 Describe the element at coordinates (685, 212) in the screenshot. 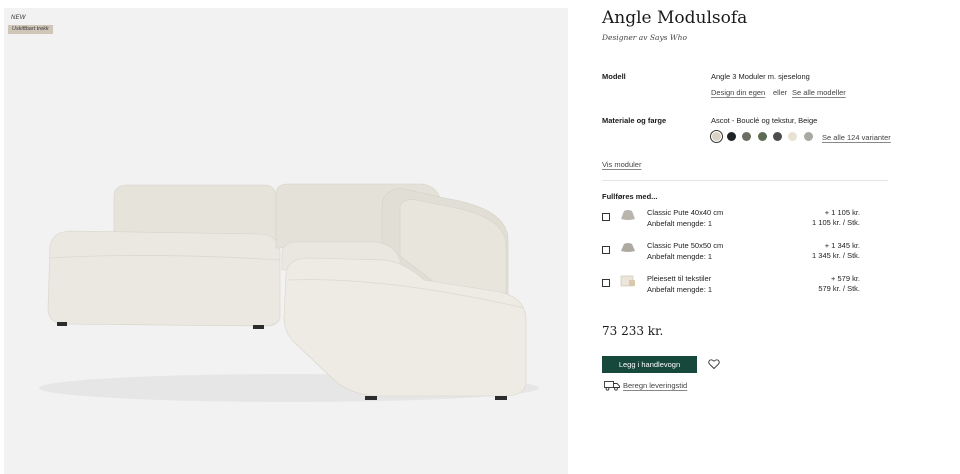

I see `addon-name: Classic Pute 40x40 cm` at that location.